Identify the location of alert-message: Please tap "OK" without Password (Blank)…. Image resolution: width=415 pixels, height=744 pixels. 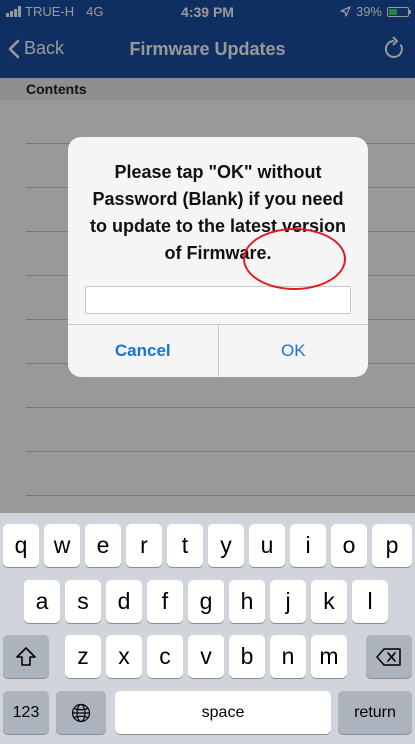
(218, 212).